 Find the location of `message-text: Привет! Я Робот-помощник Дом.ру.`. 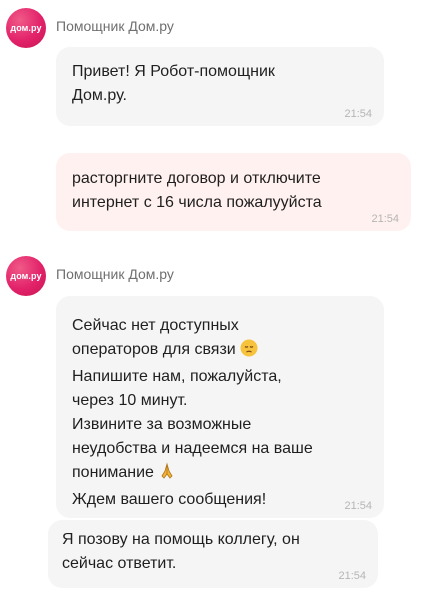

message-text: Привет! Я Робот-помощник Дом.ру. is located at coordinates (220, 84).